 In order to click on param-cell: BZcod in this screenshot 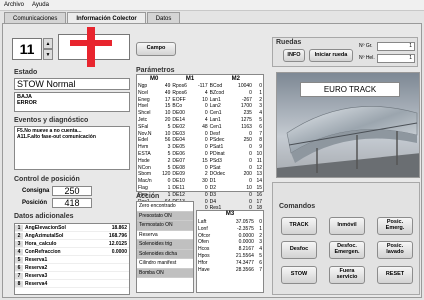, I will do `click(217, 92)`.